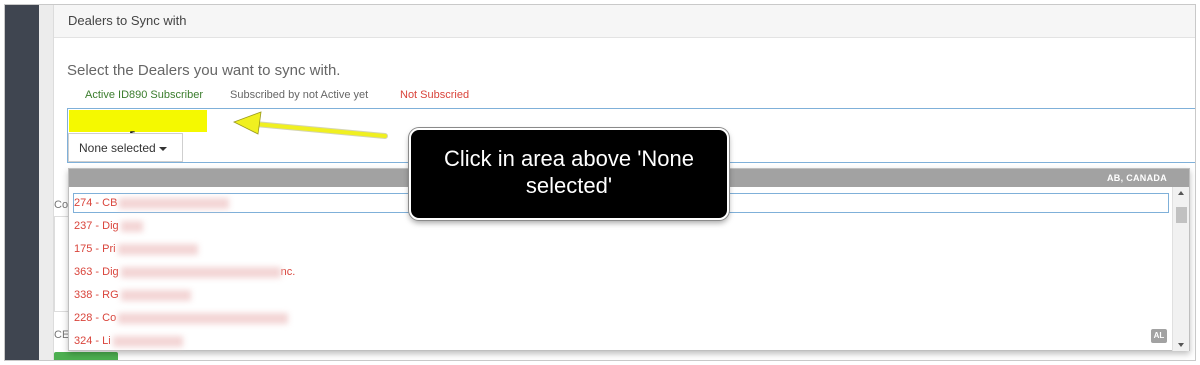 This screenshot has width=1200, height=365. What do you see at coordinates (619, 343) in the screenshot?
I see `dealer-option: 324 - Li` at bounding box center [619, 343].